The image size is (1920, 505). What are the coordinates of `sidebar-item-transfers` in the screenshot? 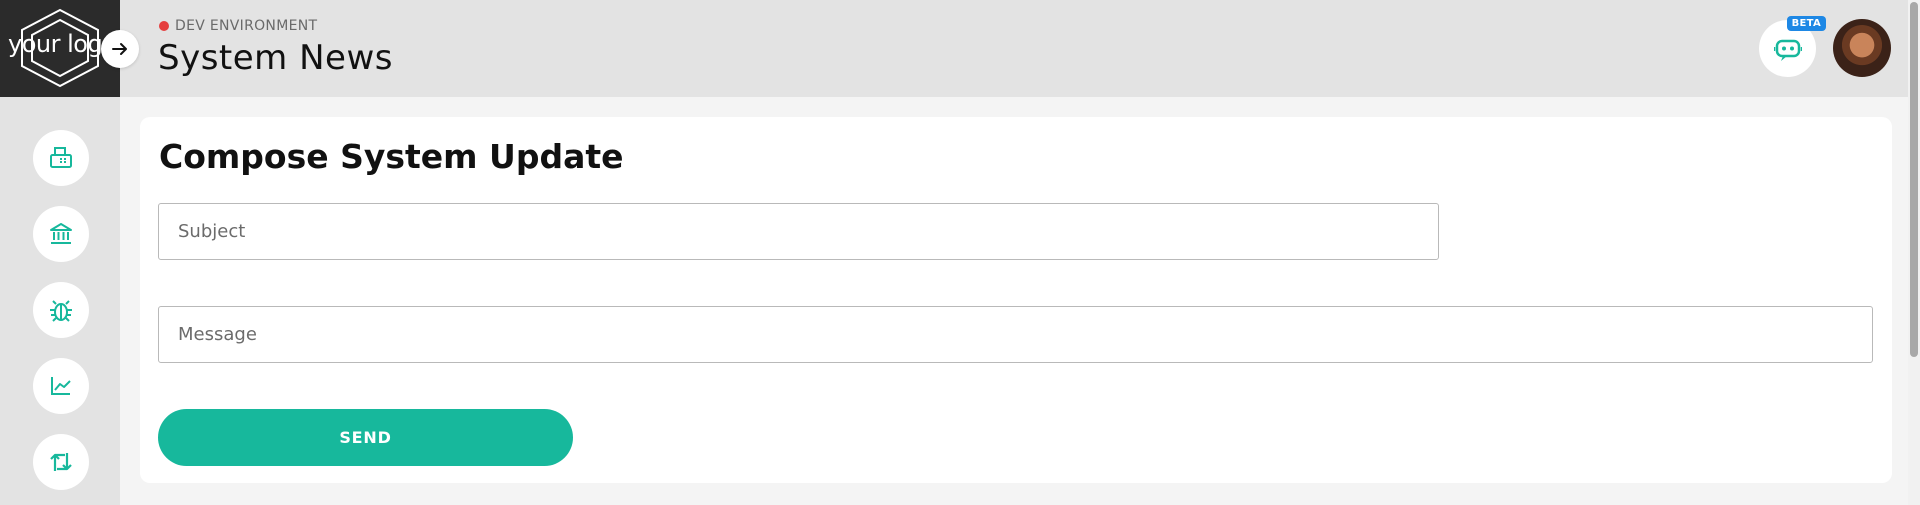 It's located at (61, 462).